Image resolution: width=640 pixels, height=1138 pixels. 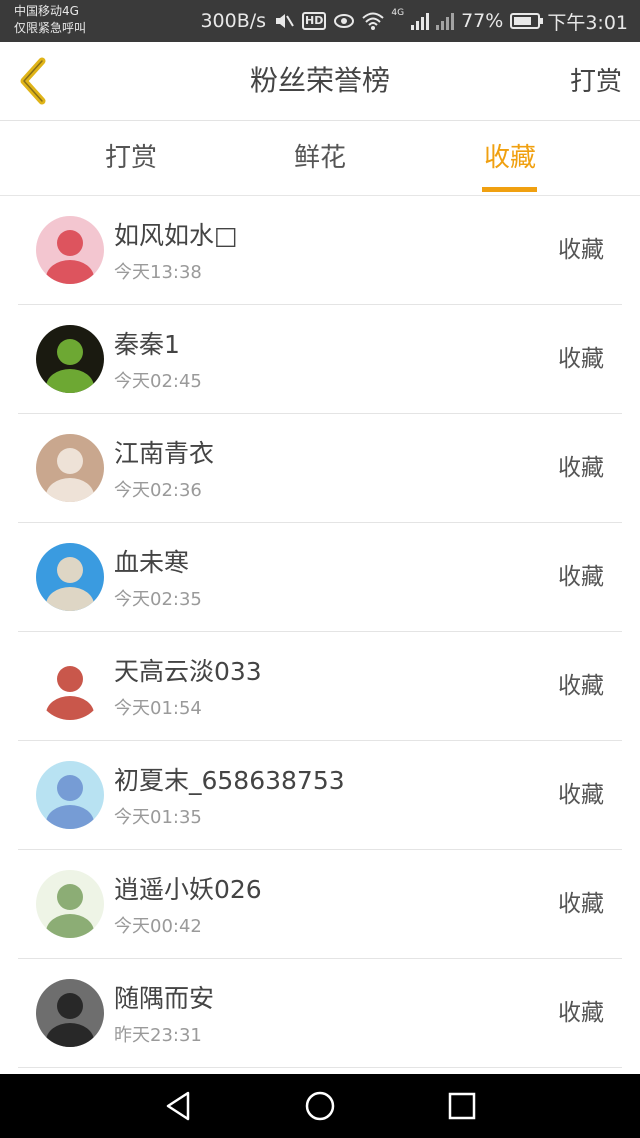 I want to click on active-tab-indicator, so click(x=509, y=189).